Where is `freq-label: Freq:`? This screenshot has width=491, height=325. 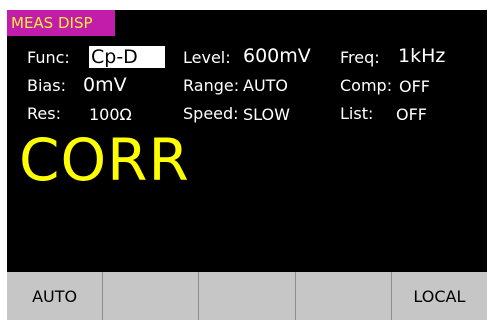 freq-label: Freq: is located at coordinates (360, 57).